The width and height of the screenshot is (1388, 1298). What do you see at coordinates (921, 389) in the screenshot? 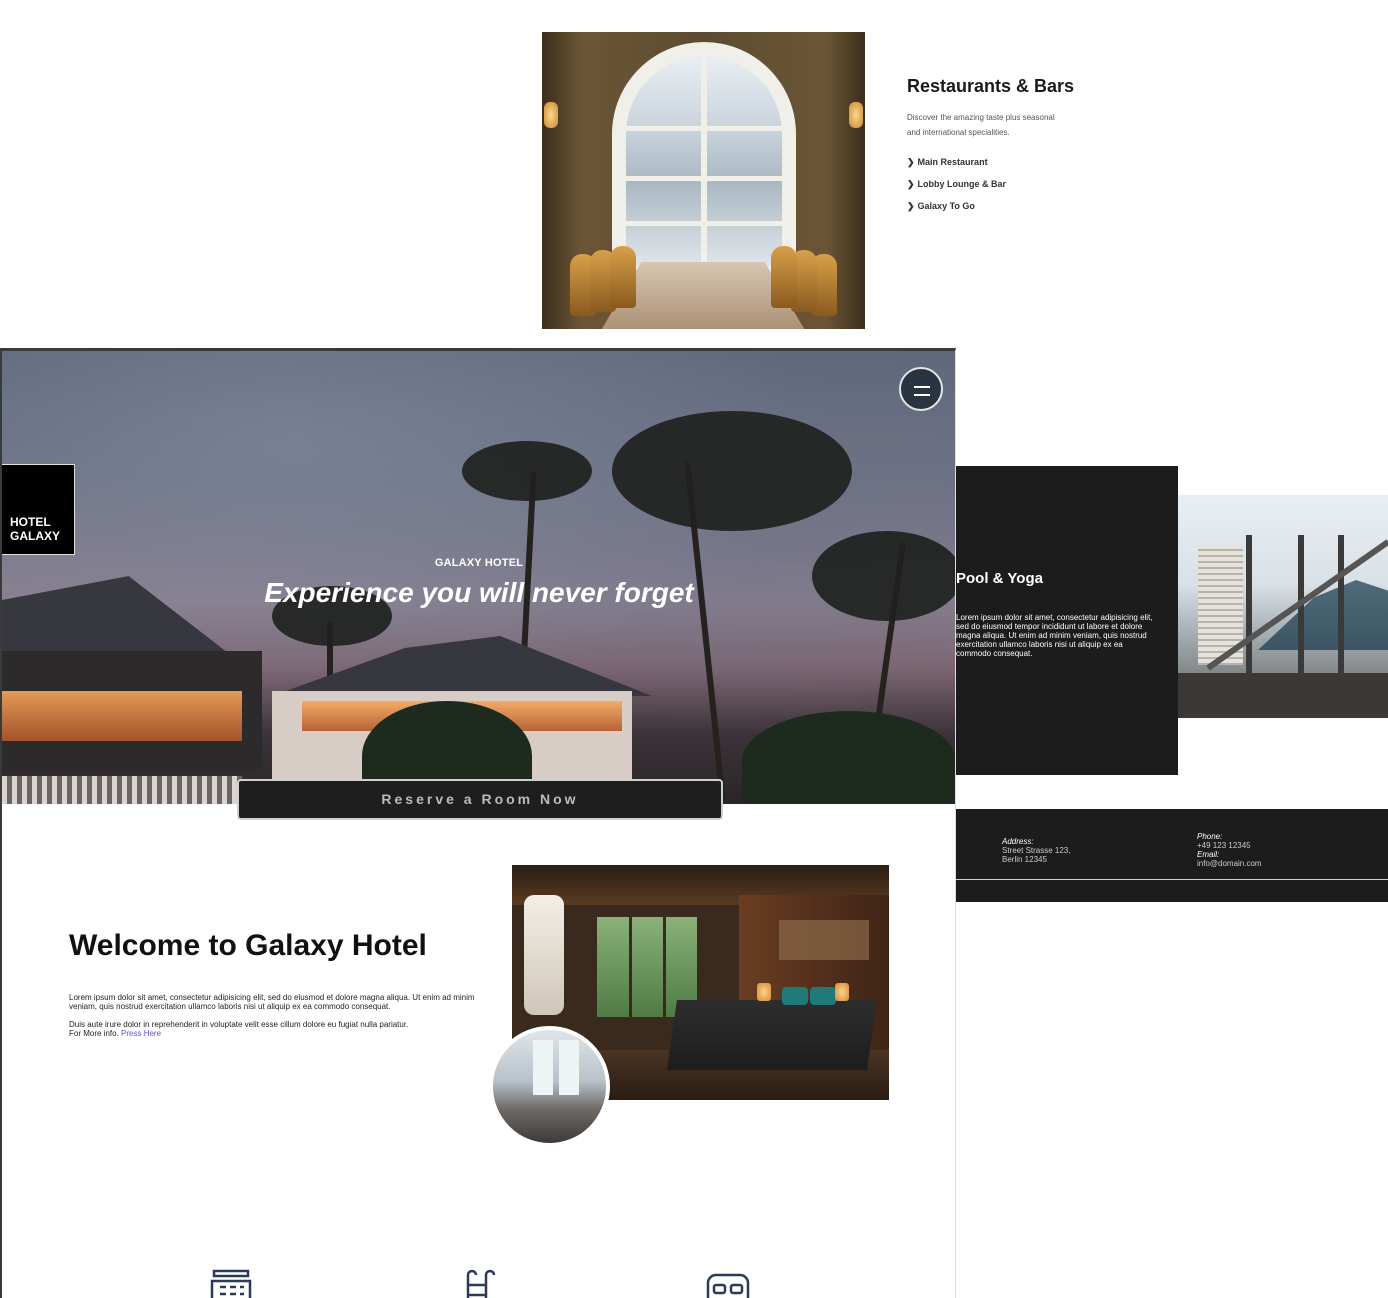
I see `menu-button` at bounding box center [921, 389].